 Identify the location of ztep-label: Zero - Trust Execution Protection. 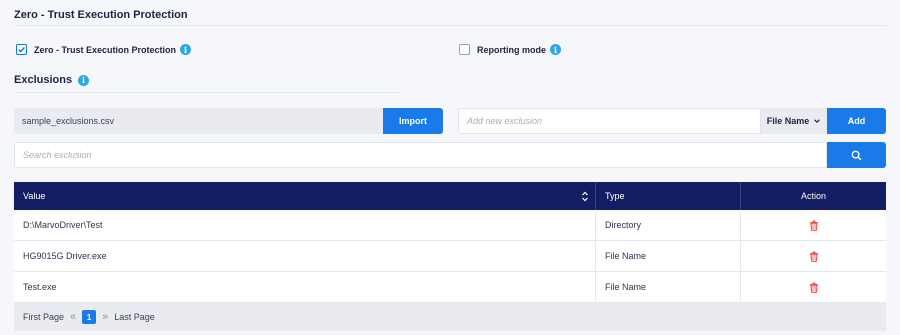
(105, 49).